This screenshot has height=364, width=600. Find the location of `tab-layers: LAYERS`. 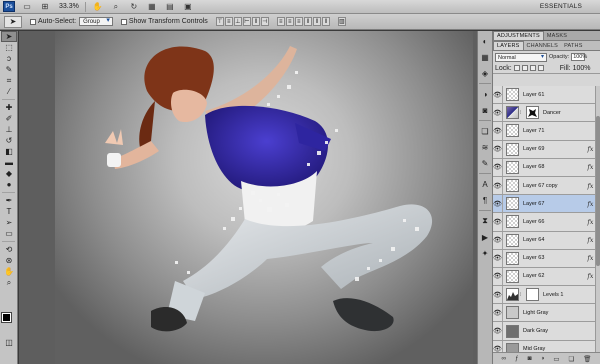

tab-layers: LAYERS is located at coordinates (508, 45).